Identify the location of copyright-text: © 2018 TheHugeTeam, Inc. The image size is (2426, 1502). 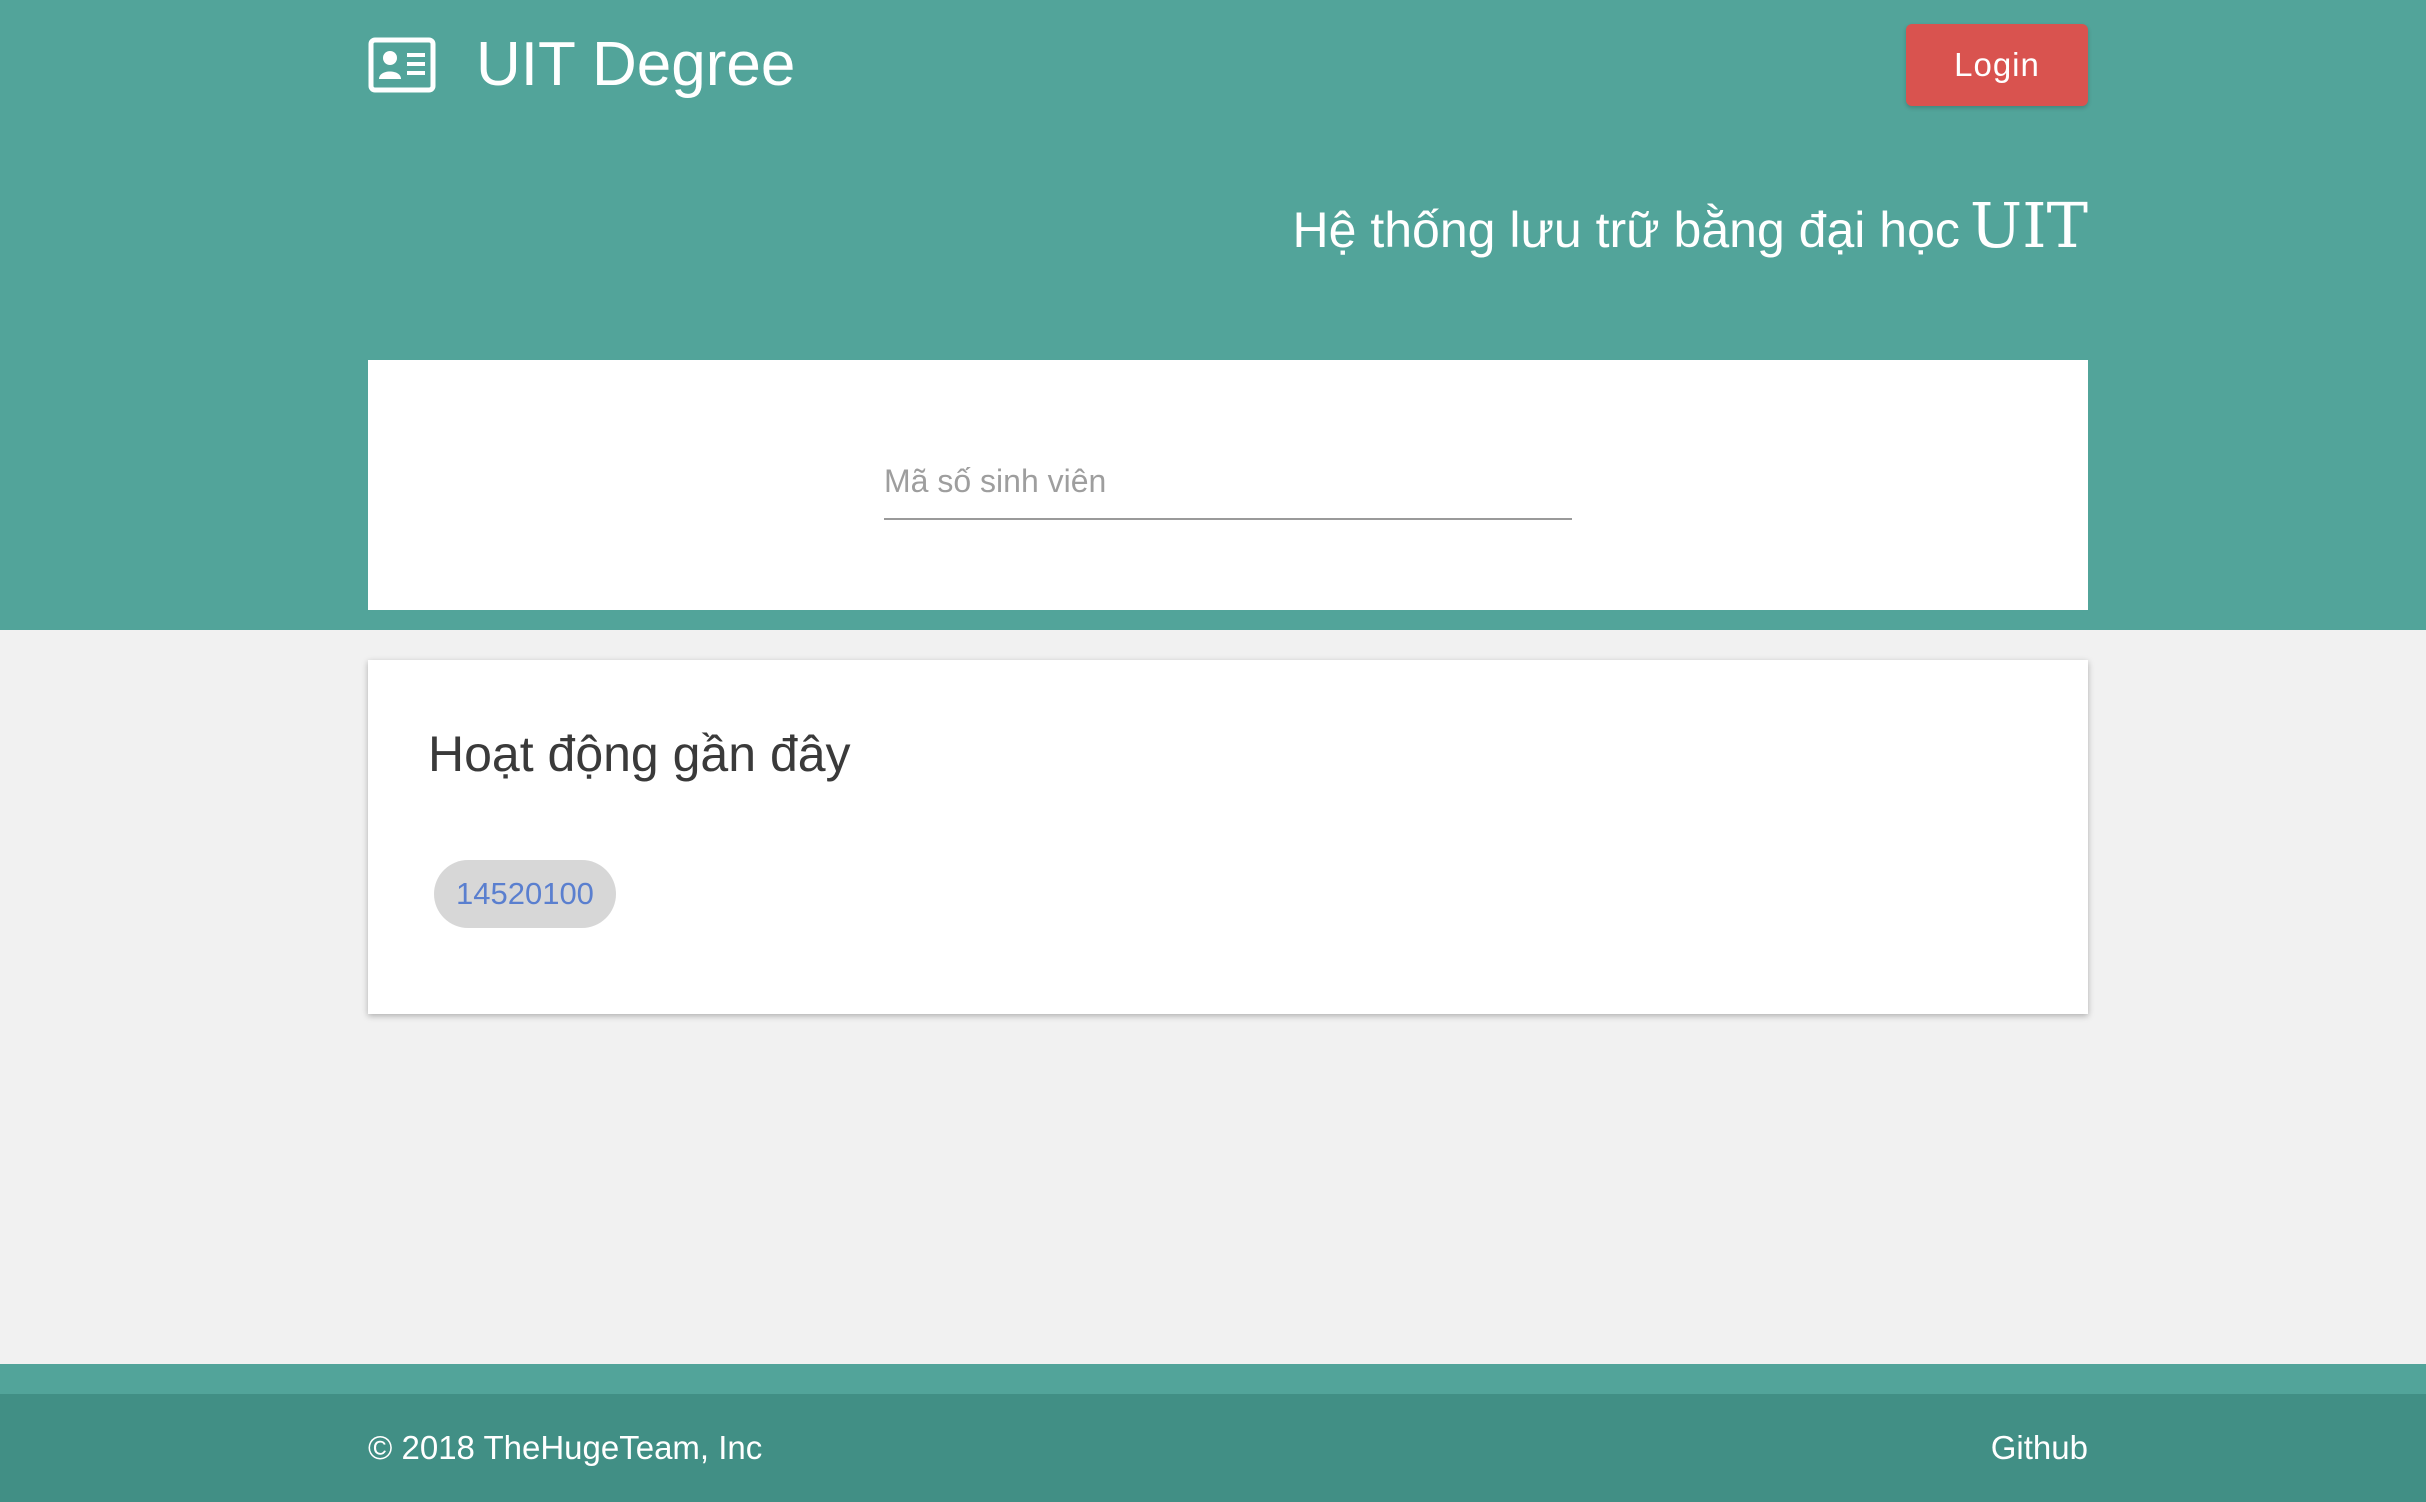
(565, 1447).